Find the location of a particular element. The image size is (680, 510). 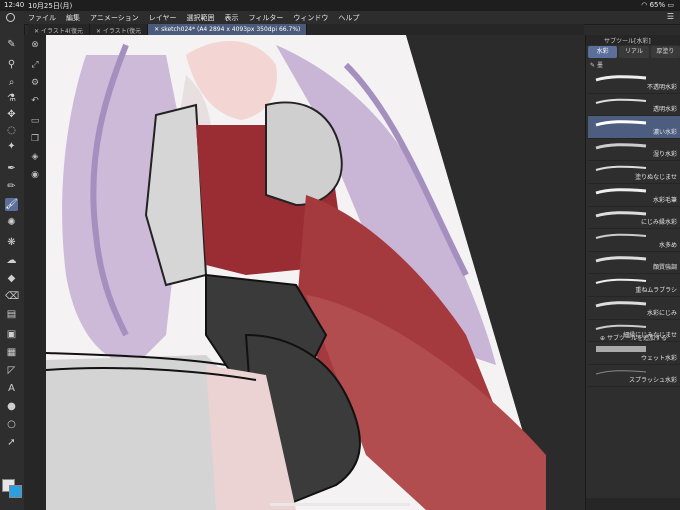

menu-animation: アニメーション is located at coordinates (114, 18).